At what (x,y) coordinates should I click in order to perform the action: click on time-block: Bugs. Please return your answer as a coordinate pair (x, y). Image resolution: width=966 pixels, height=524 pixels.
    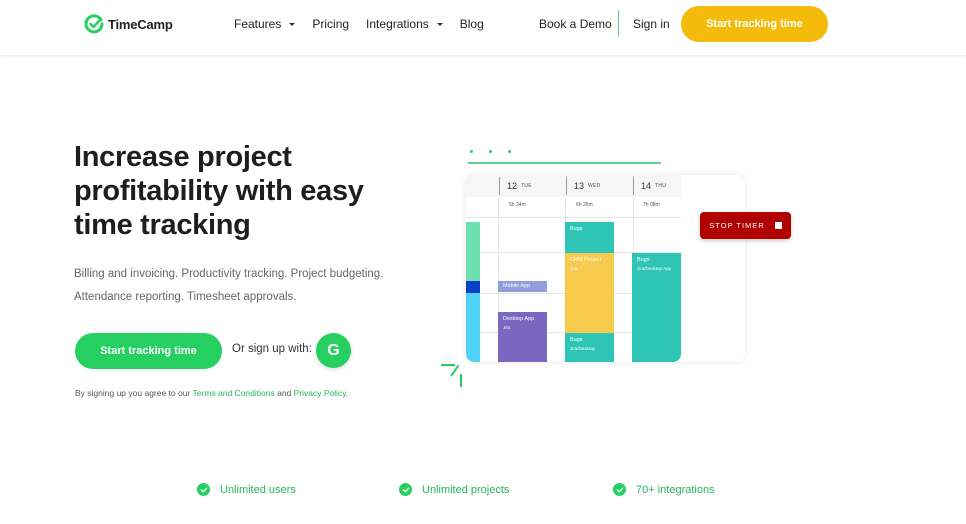
    Looking at the image, I should click on (589, 237).